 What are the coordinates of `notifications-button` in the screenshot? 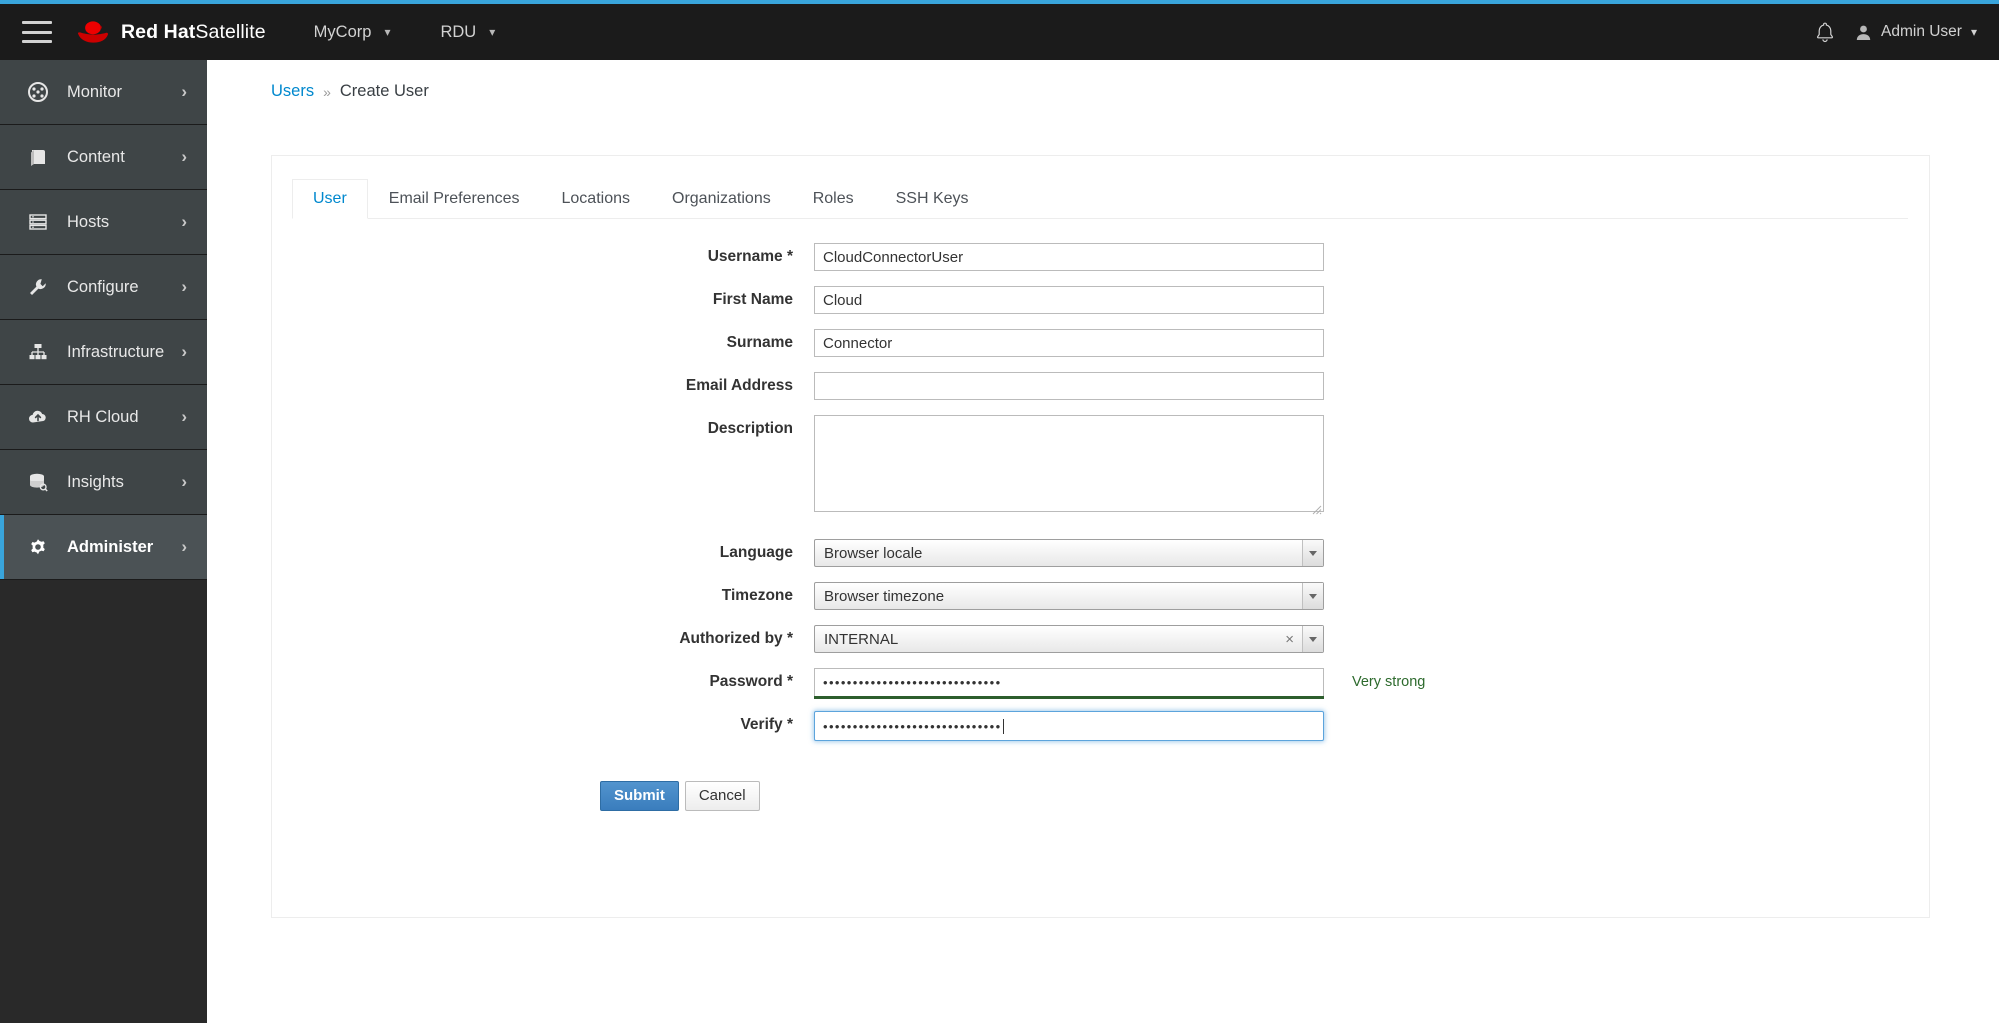 It's located at (1825, 32).